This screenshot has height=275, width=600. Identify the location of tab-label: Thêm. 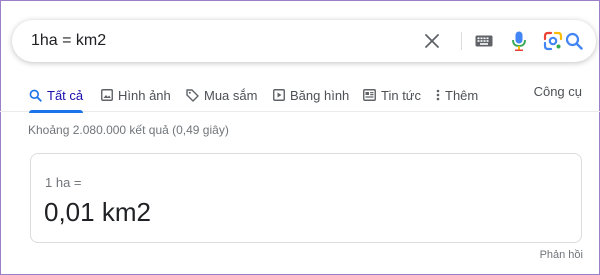
(462, 95).